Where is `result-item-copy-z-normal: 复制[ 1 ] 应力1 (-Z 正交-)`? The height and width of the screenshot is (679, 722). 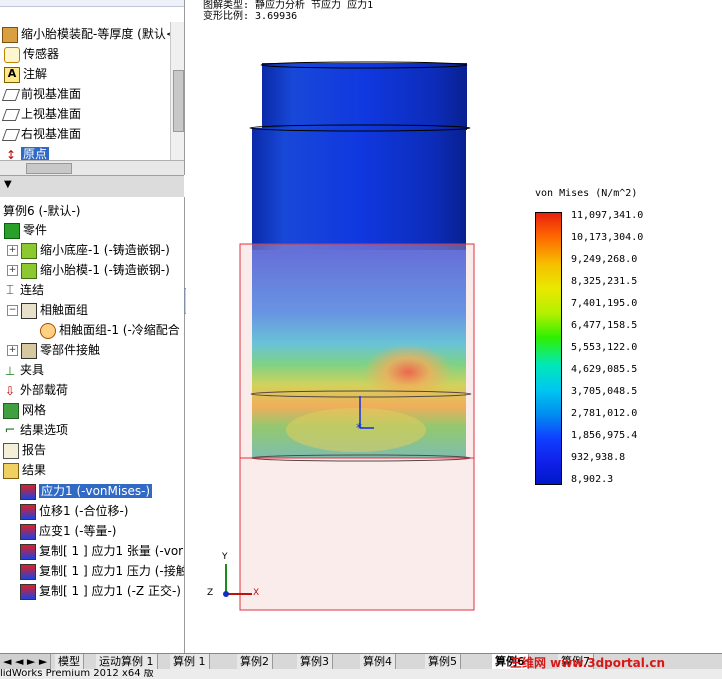
result-item-copy-z-normal: 复制[ 1 ] 应力1 (-Z 正交-) is located at coordinates (100, 591).